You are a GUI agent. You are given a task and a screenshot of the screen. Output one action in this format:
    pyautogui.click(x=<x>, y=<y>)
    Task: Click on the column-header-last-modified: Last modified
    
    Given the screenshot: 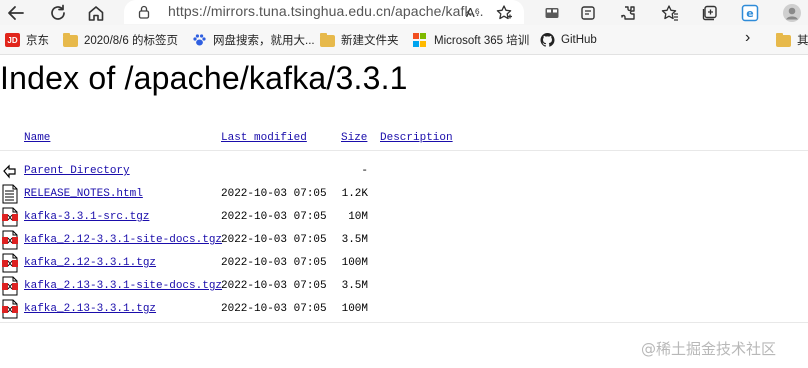 What is the action you would take?
    pyautogui.click(x=264, y=138)
    